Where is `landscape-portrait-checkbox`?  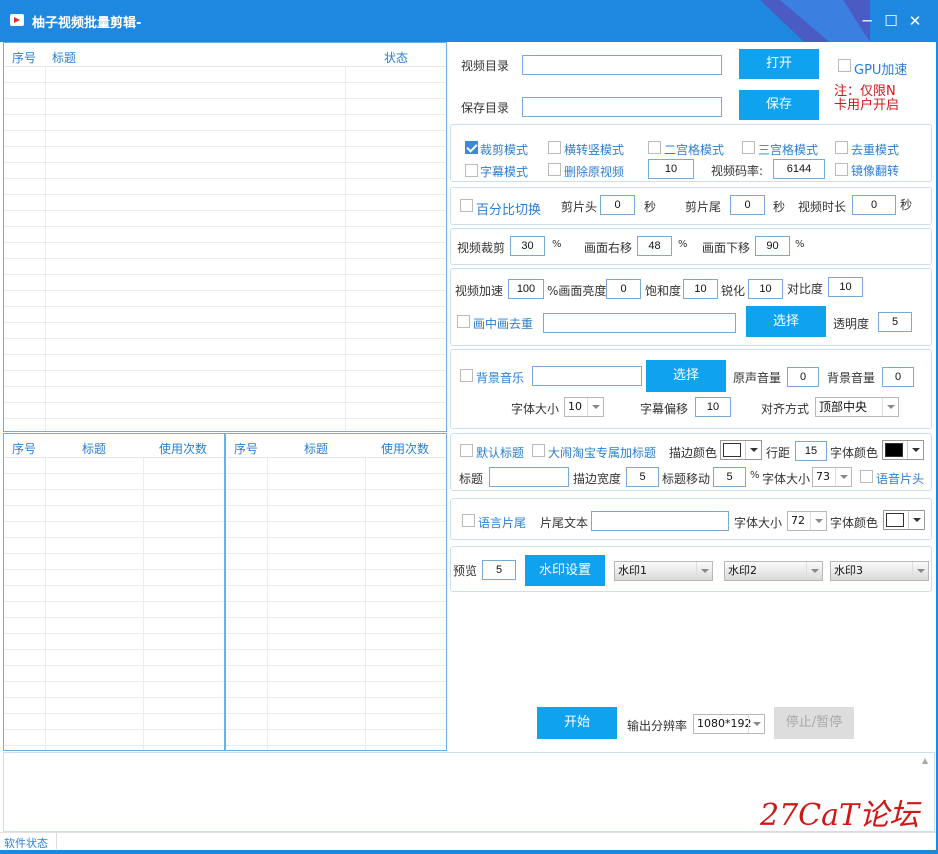
landscape-portrait-checkbox is located at coordinates (554, 147).